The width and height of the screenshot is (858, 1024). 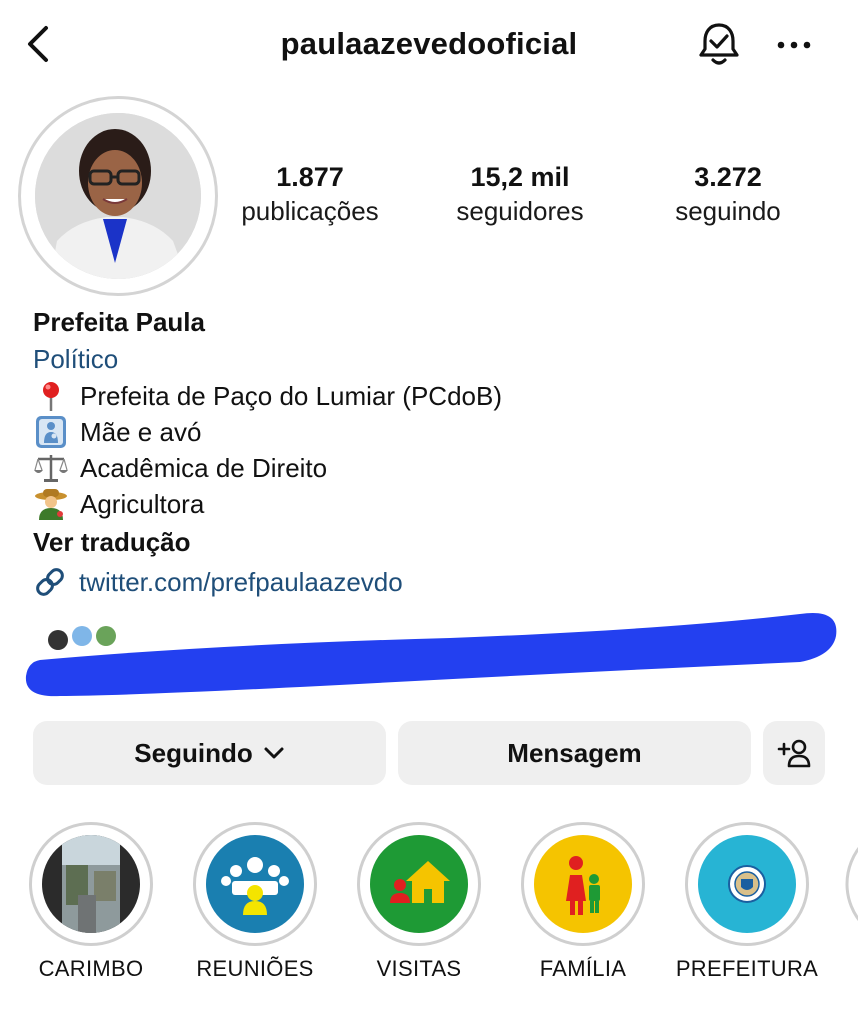 I want to click on meeting-icon, so click(x=255, y=884).